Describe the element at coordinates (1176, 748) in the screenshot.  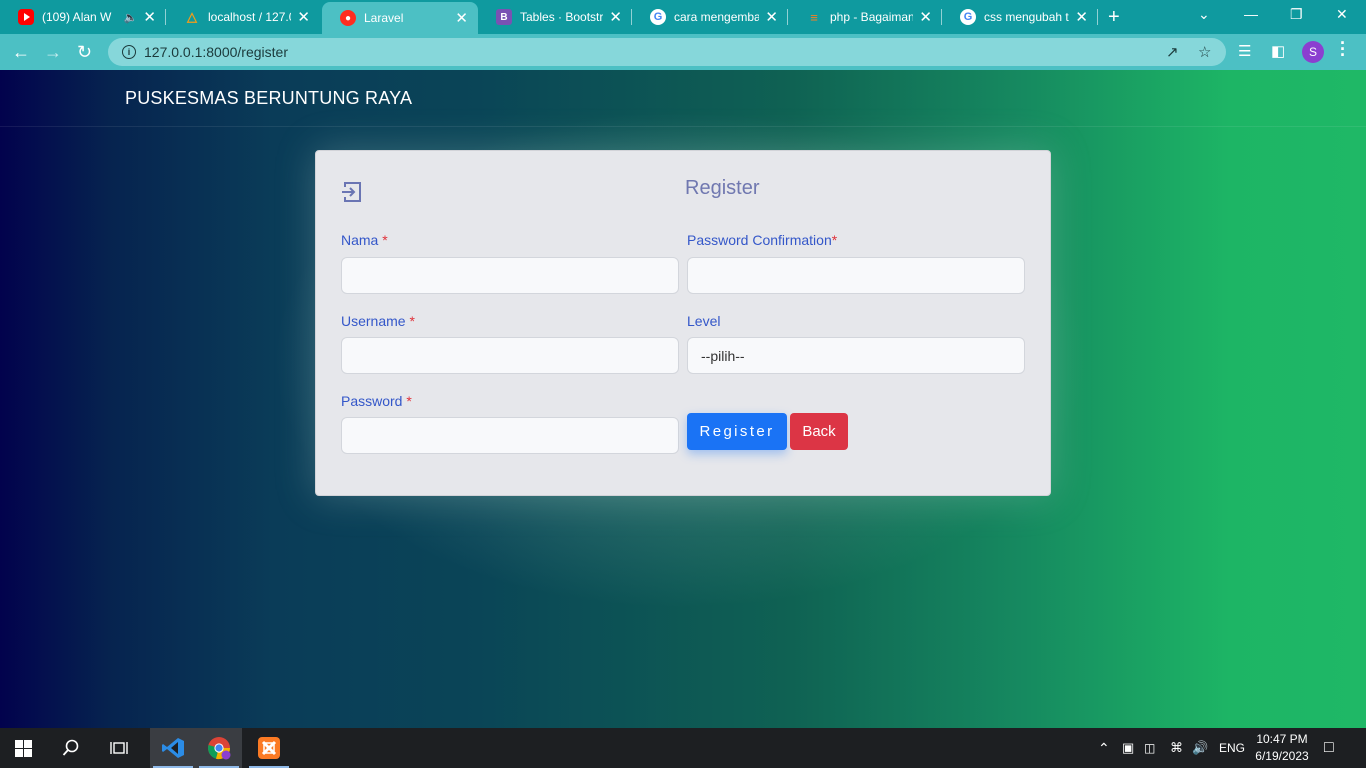
I see `wifi-icon: ⌘` at that location.